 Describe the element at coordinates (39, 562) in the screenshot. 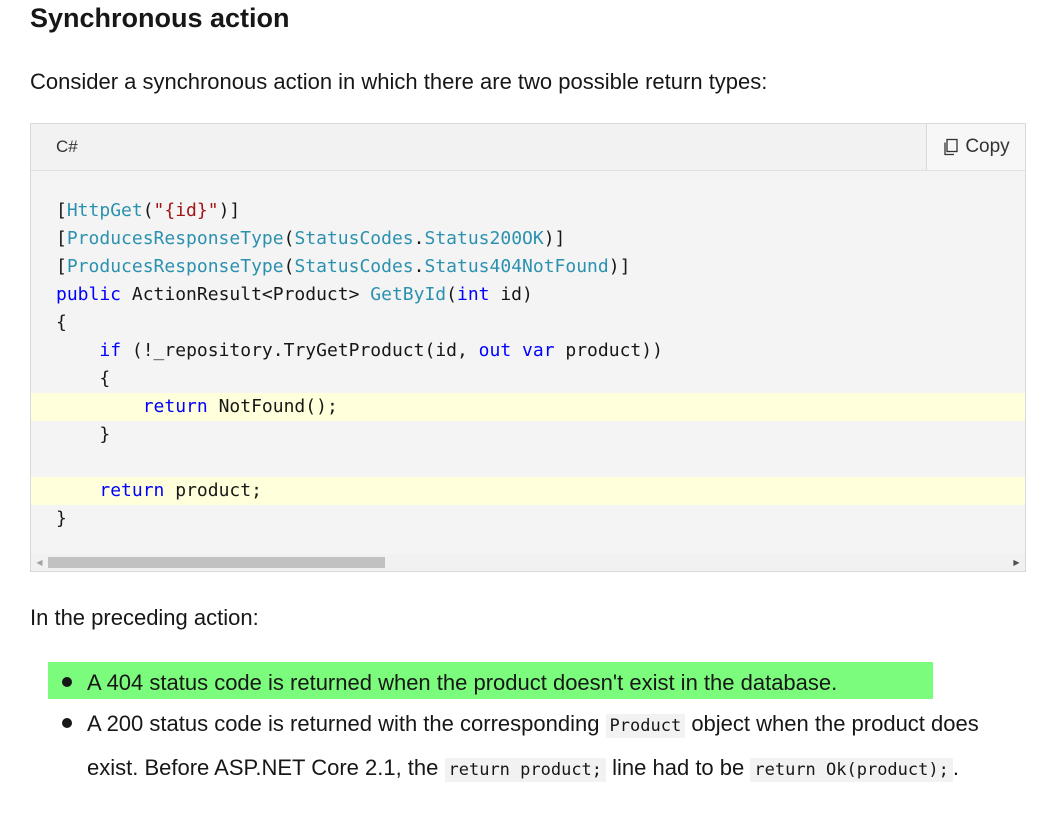

I see `scroll-left-arrow-icon: ◀` at that location.